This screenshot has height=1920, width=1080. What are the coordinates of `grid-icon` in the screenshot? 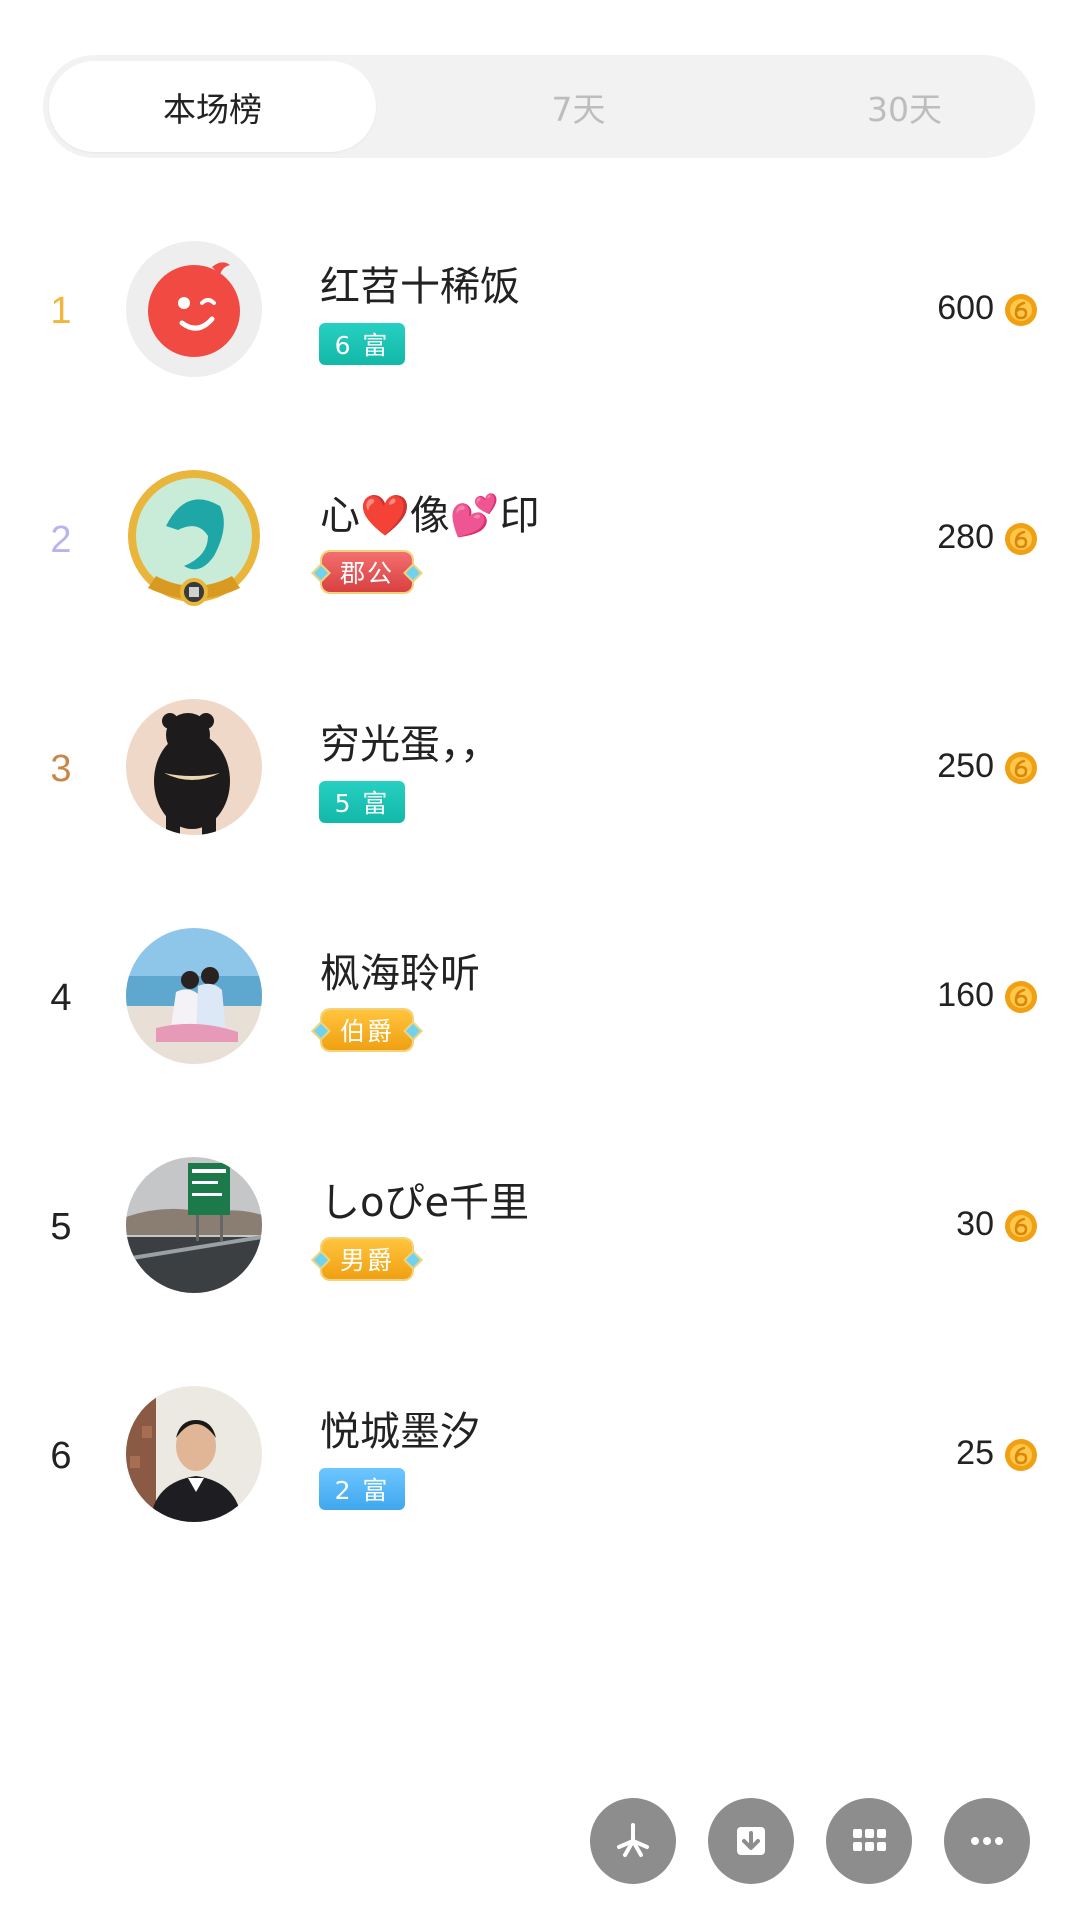 It's located at (869, 1840).